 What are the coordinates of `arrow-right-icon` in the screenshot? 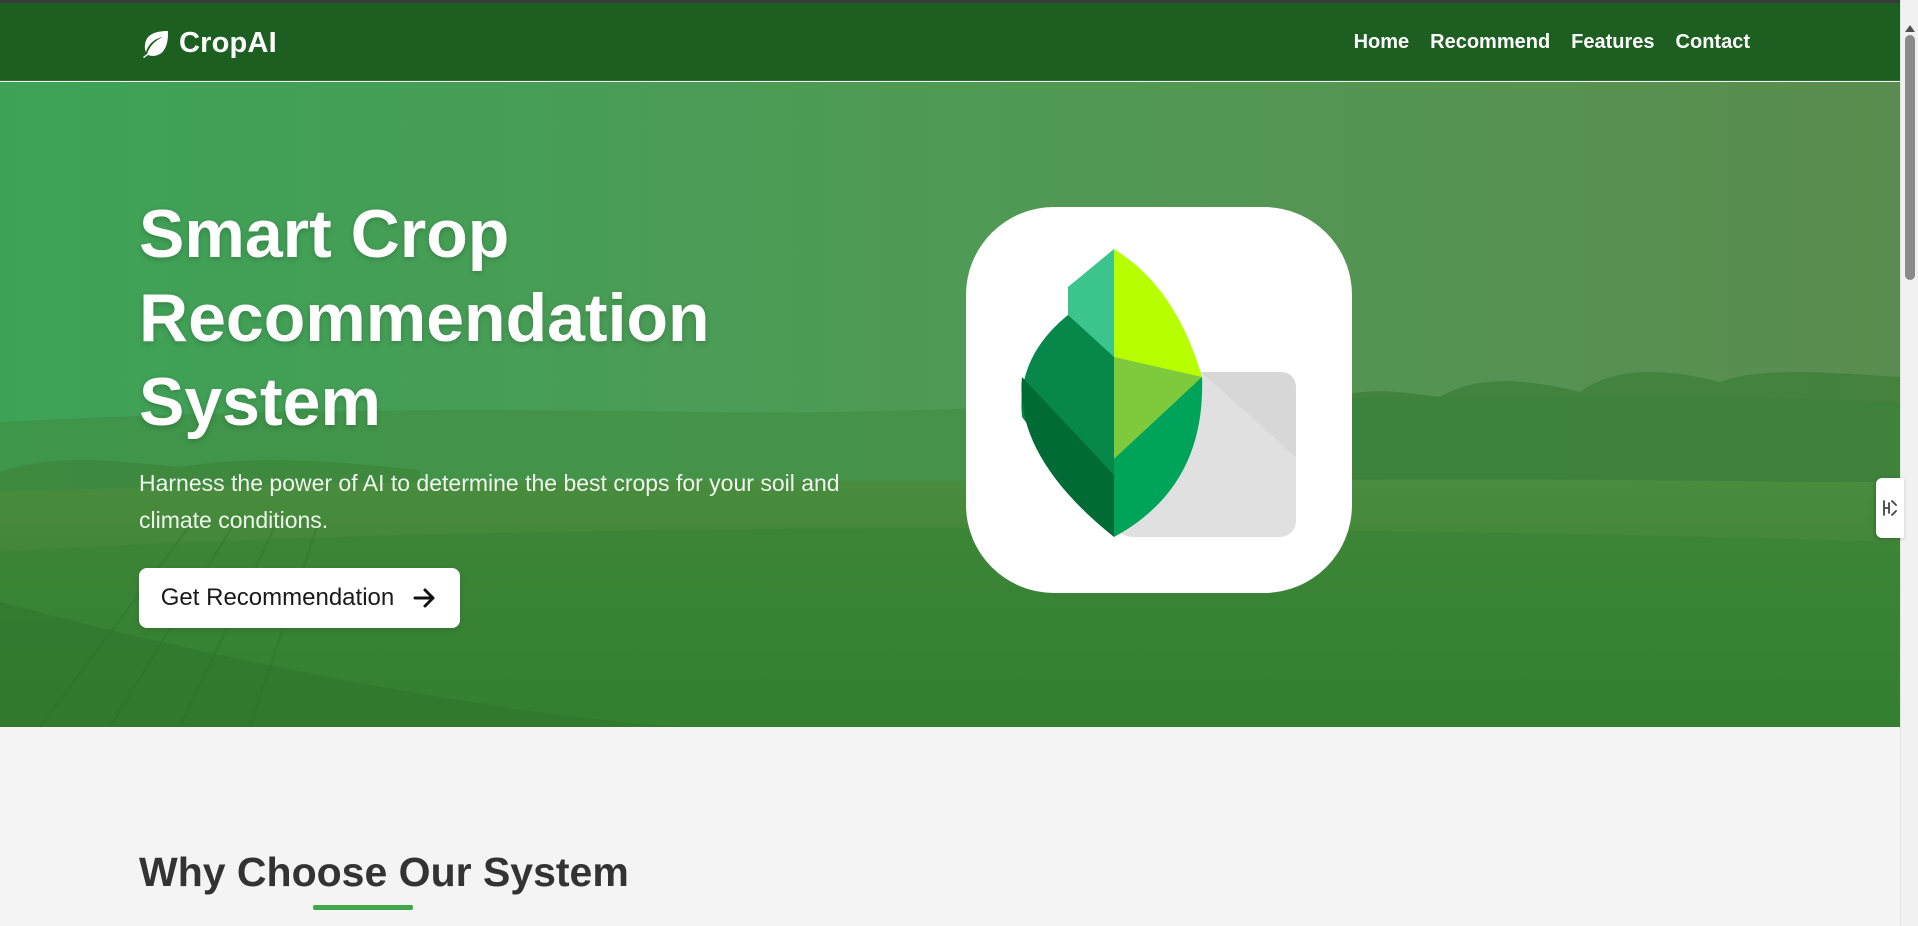 It's located at (424, 598).